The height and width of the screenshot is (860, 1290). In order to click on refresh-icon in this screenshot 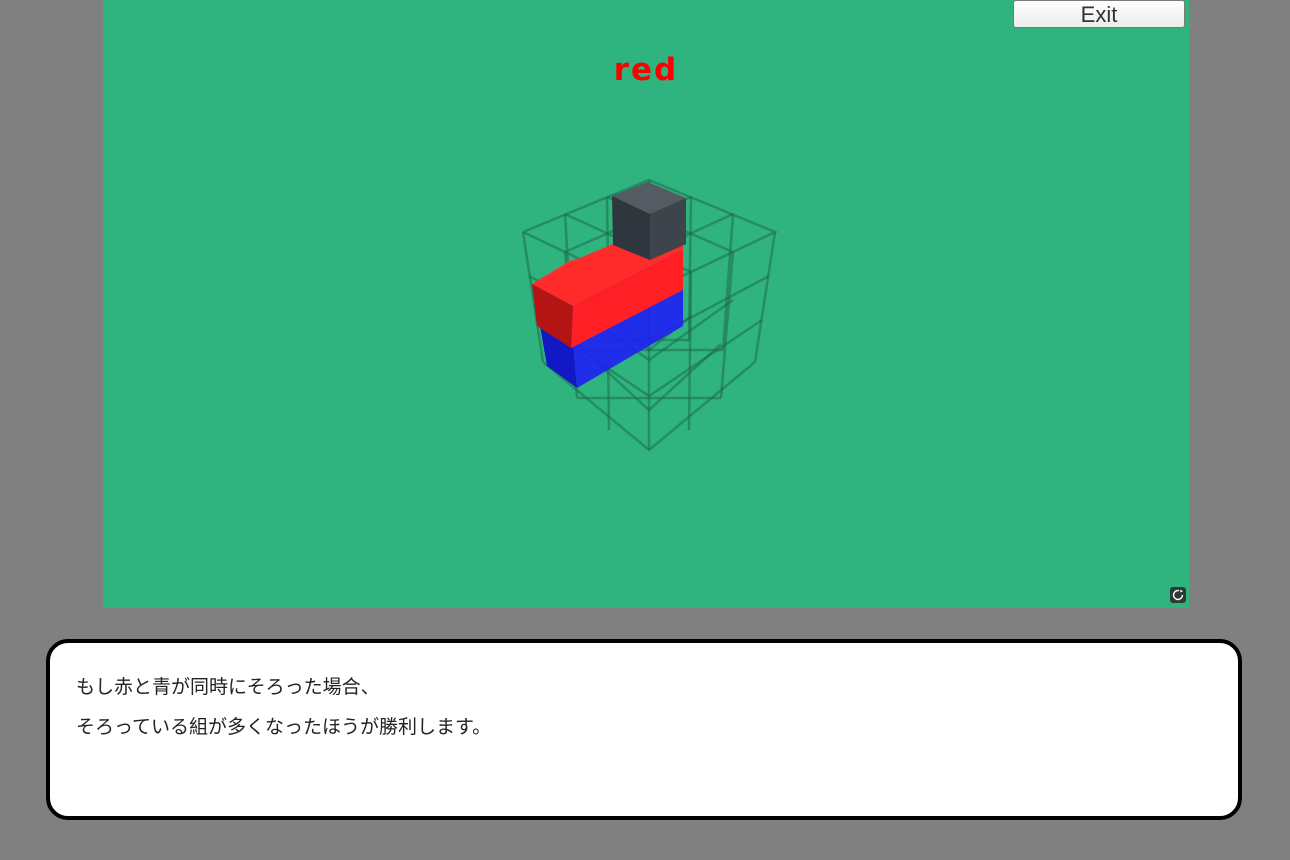, I will do `click(1178, 595)`.